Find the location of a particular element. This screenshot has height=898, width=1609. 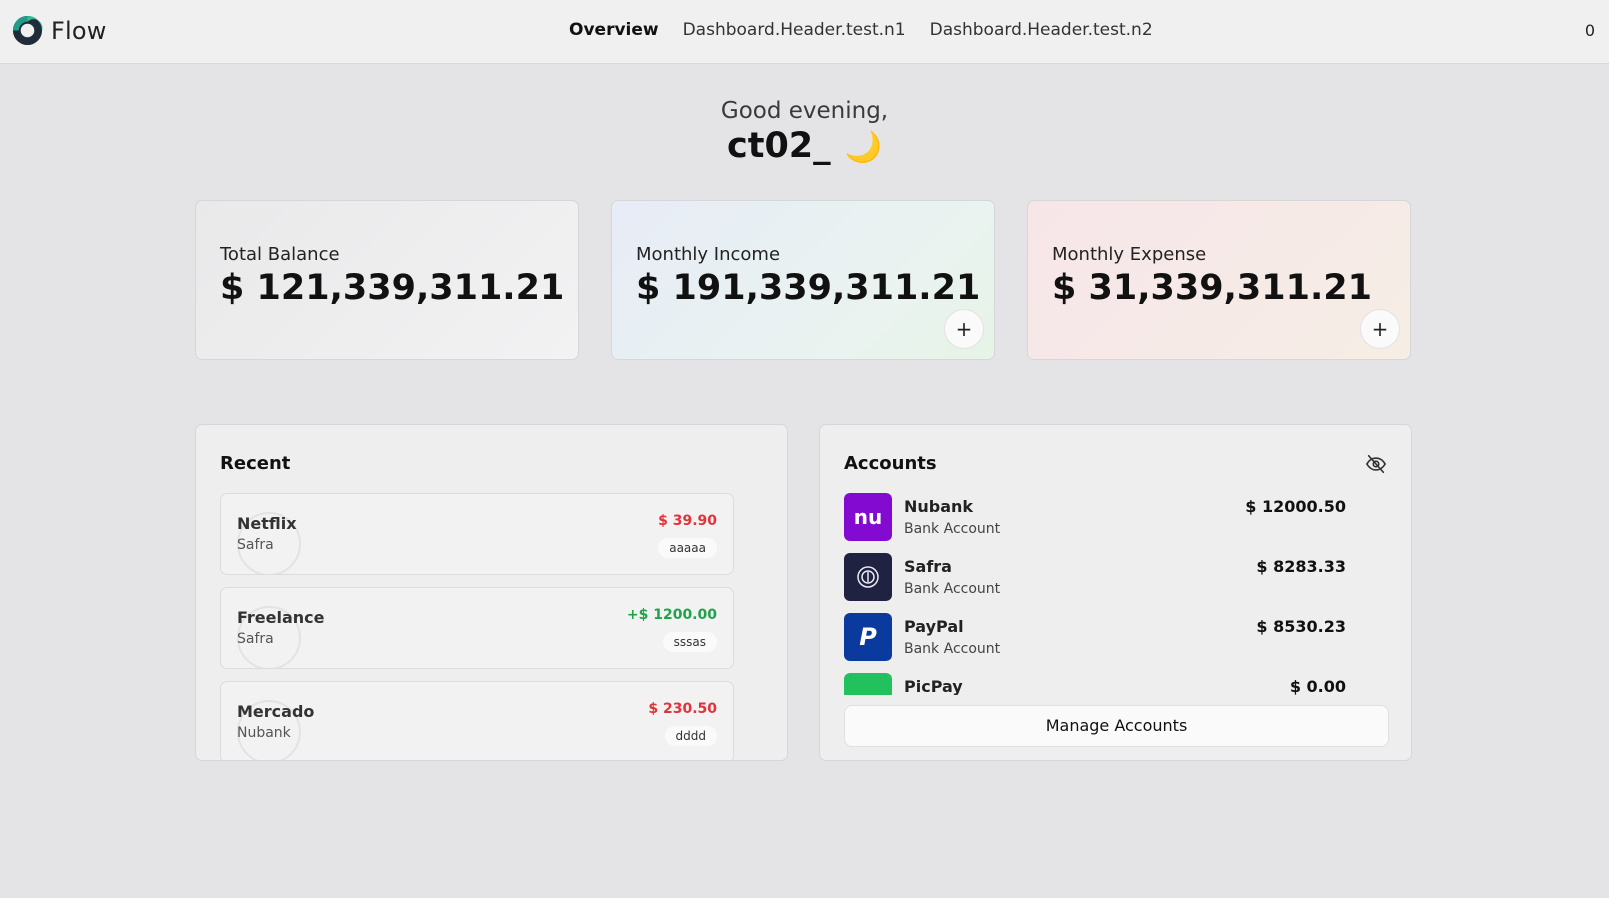

recent-title: Recent is located at coordinates (255, 463).